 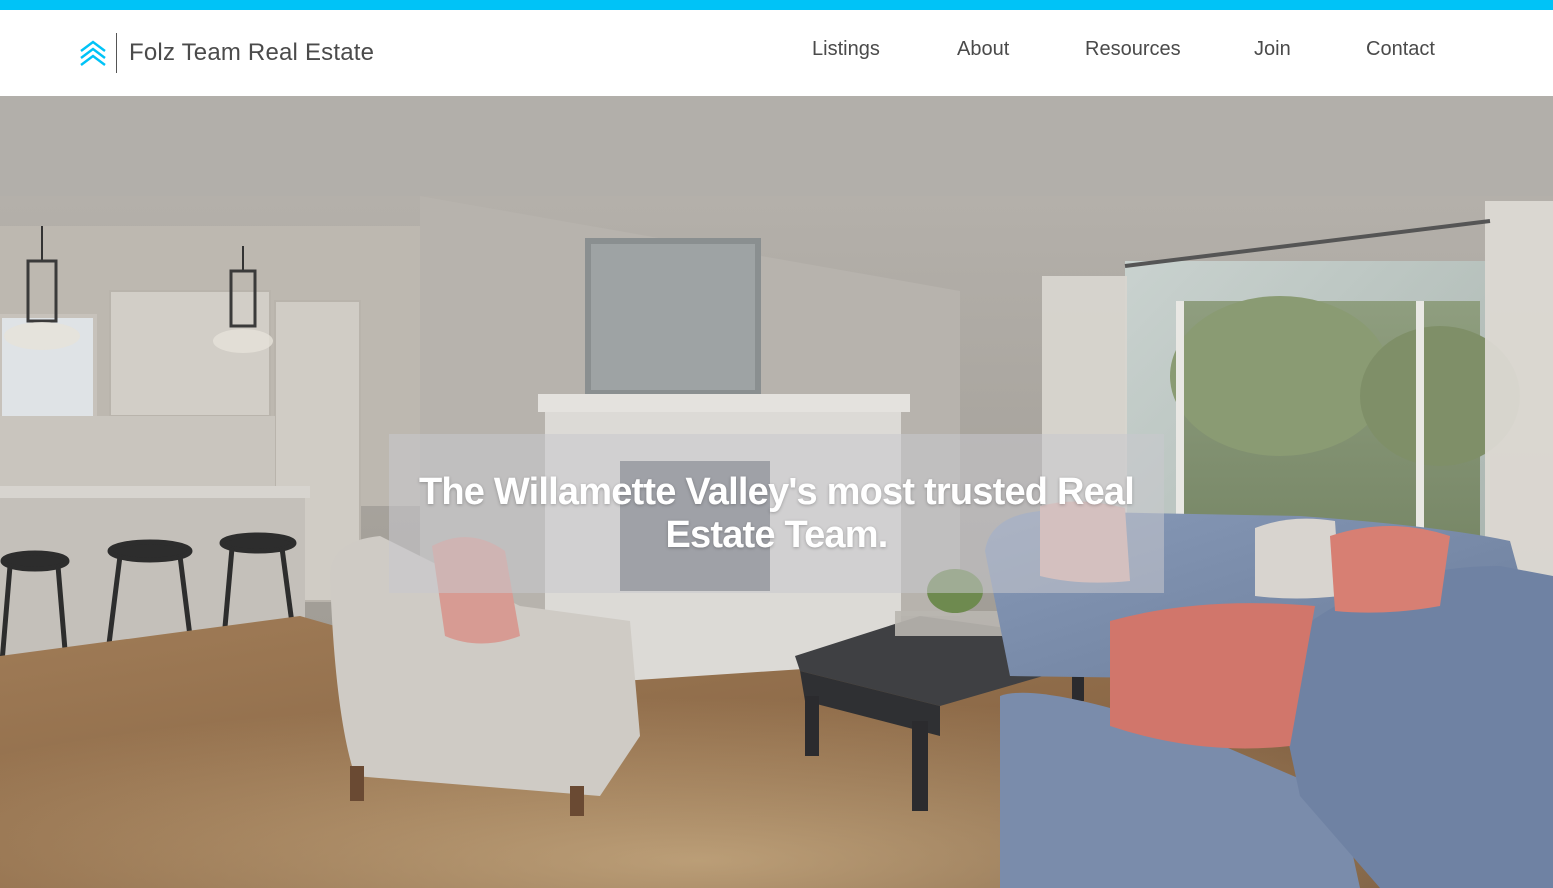 What do you see at coordinates (776, 5) in the screenshot?
I see `top-accent-stripe` at bounding box center [776, 5].